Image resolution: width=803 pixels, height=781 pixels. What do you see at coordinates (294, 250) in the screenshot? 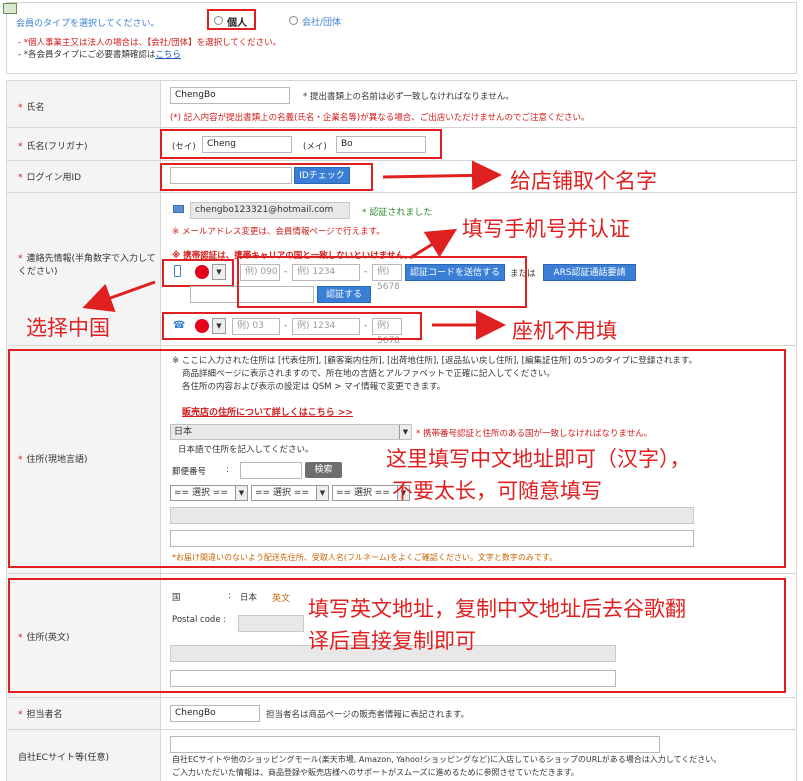
I see `annotation-arrows` at bounding box center [294, 250].